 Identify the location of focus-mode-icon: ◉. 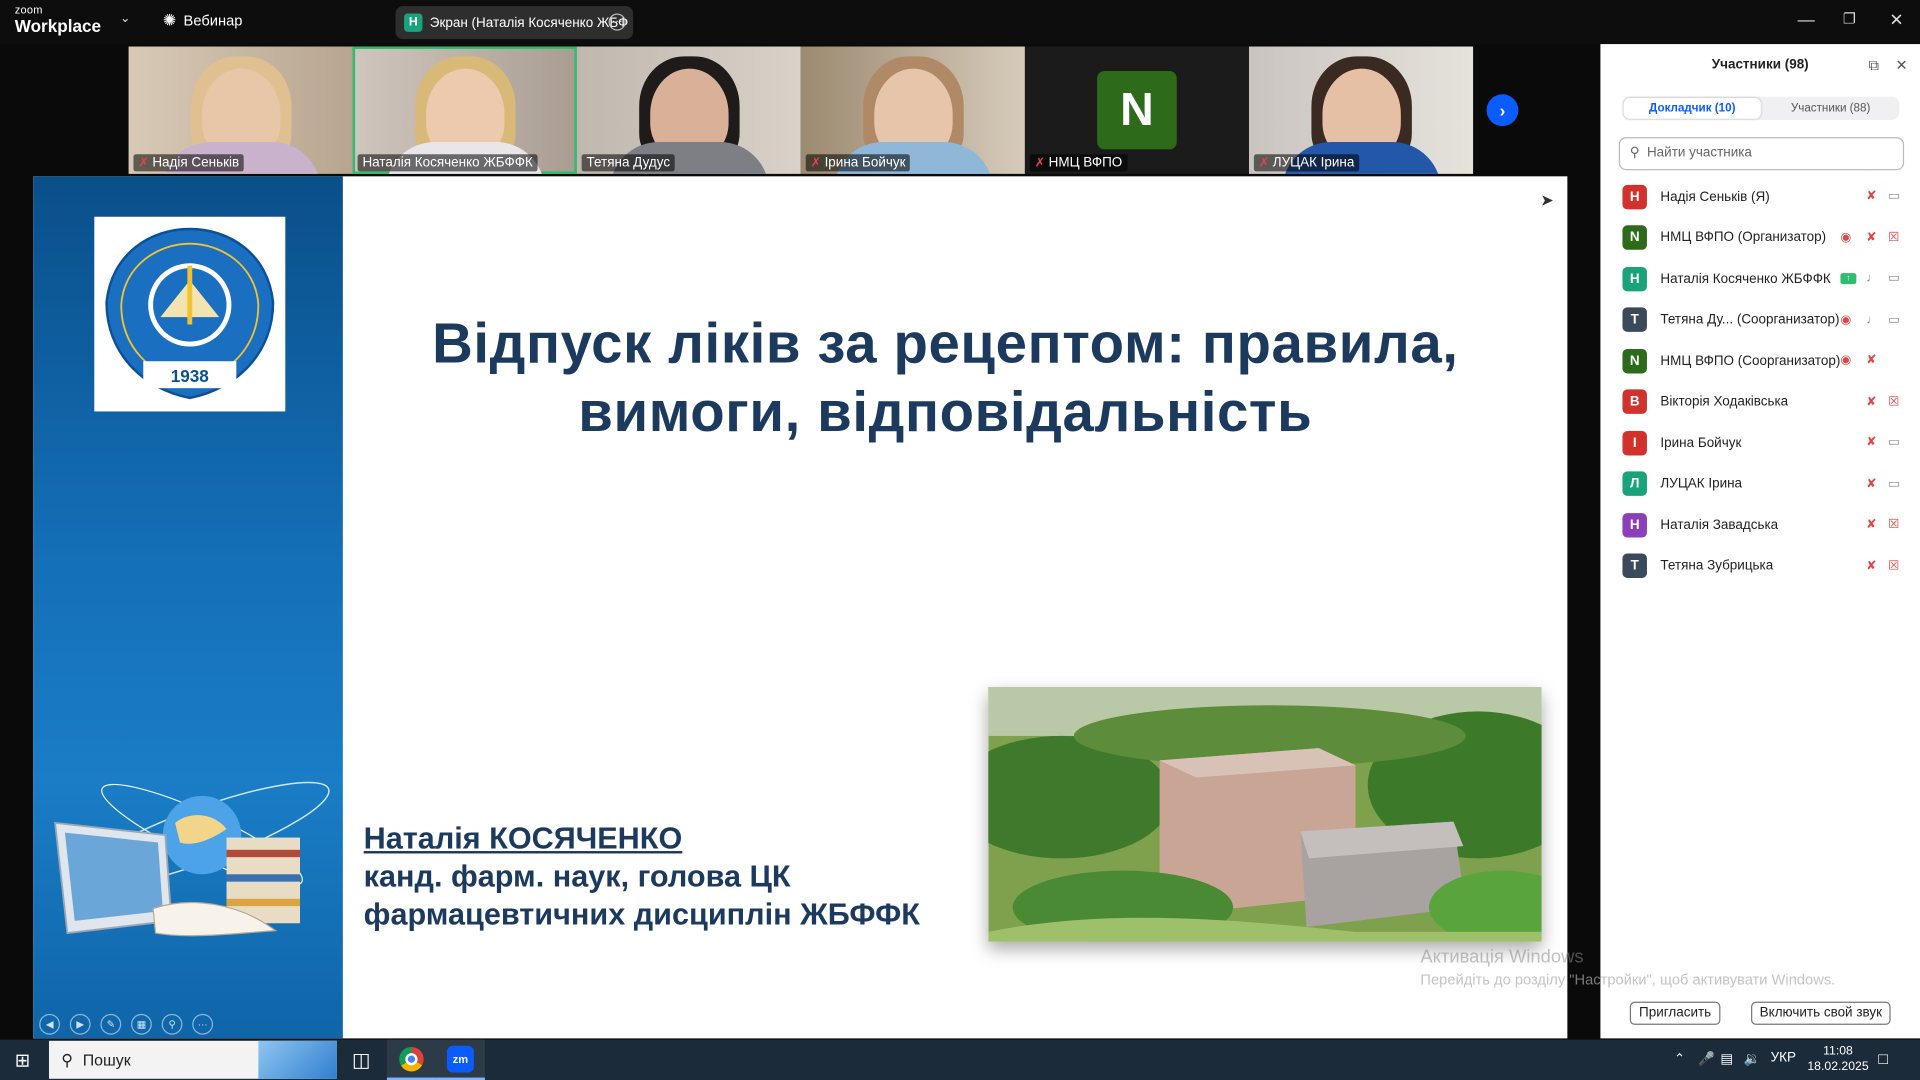
(1846, 320).